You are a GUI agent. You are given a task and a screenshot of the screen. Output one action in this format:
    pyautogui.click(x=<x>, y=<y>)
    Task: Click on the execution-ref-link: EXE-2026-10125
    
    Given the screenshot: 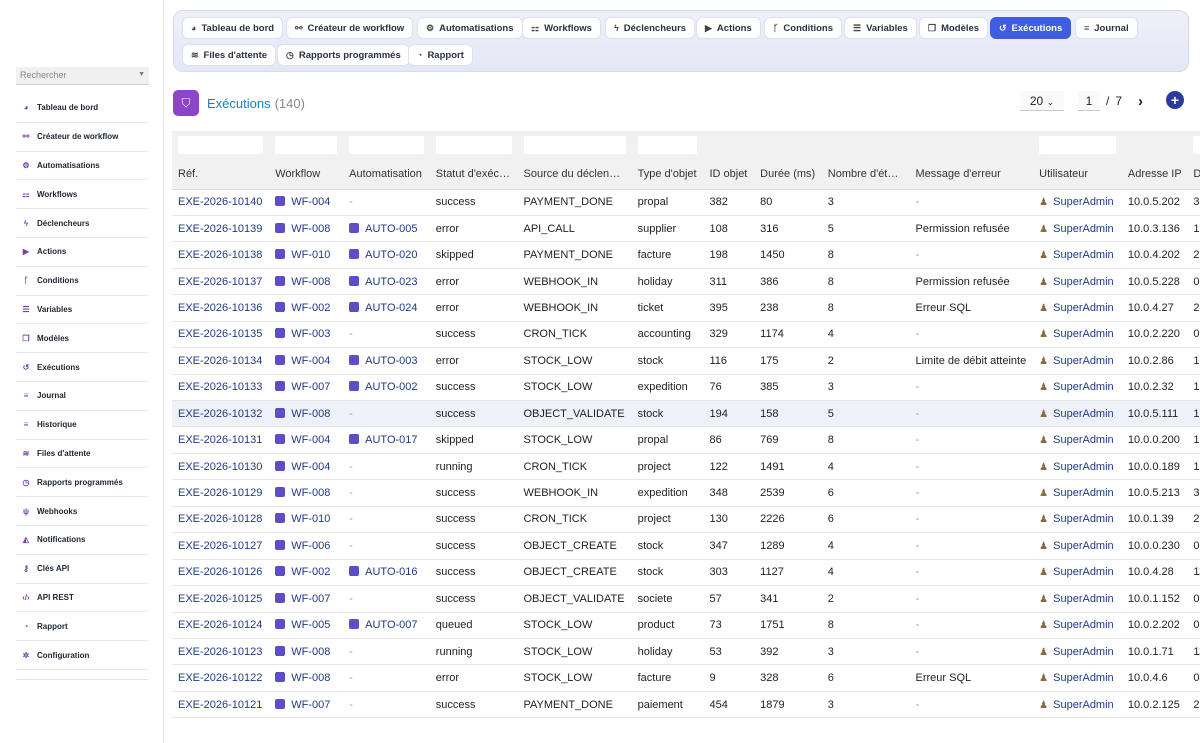 What is the action you would take?
    pyautogui.click(x=220, y=599)
    